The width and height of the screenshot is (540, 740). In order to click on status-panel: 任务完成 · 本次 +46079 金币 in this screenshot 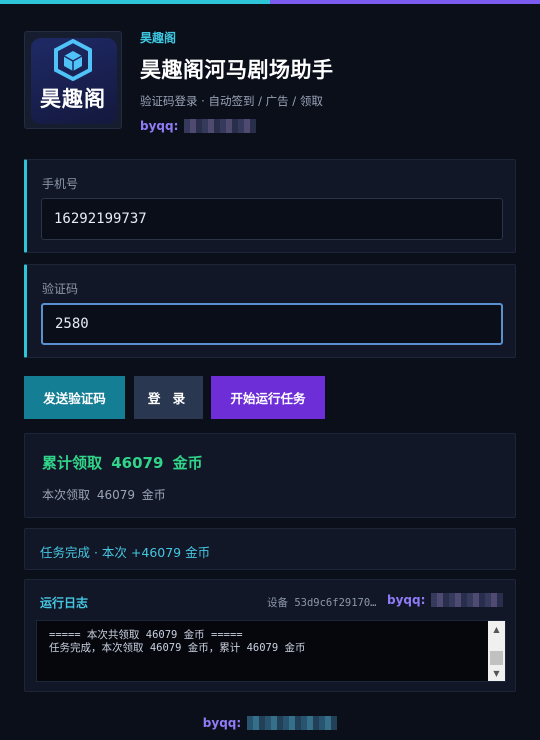, I will do `click(270, 549)`.